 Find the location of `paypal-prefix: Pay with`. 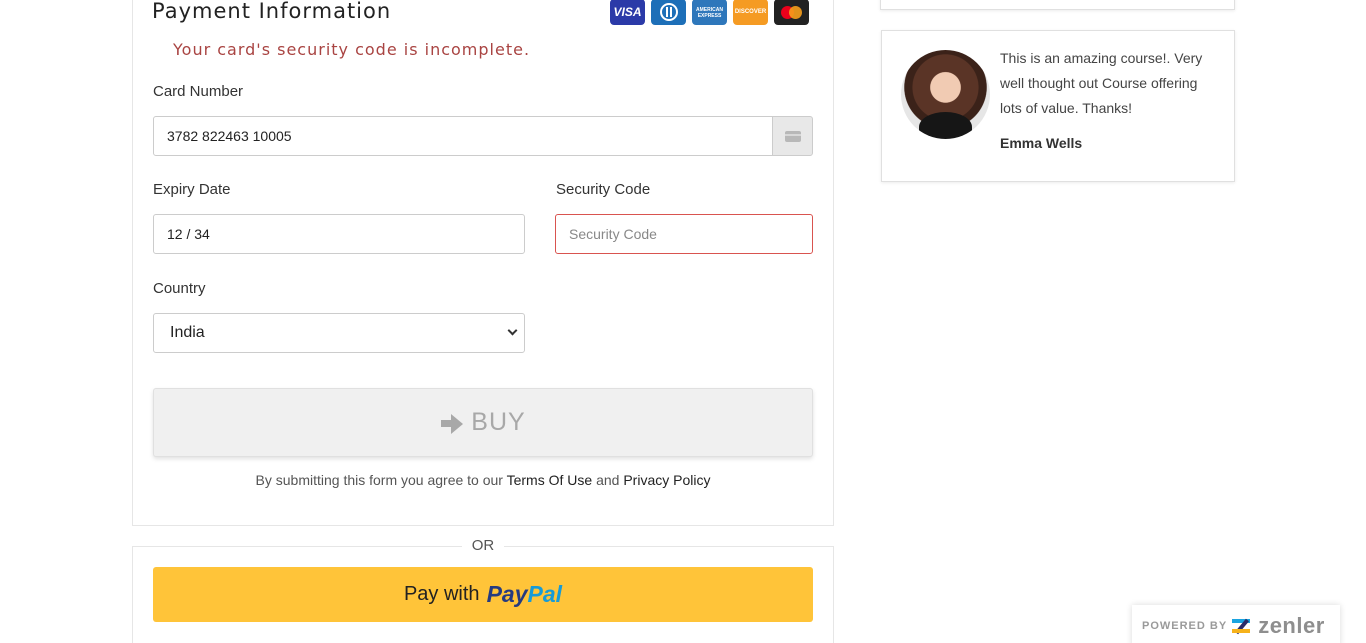

paypal-prefix: Pay with is located at coordinates (441, 594).